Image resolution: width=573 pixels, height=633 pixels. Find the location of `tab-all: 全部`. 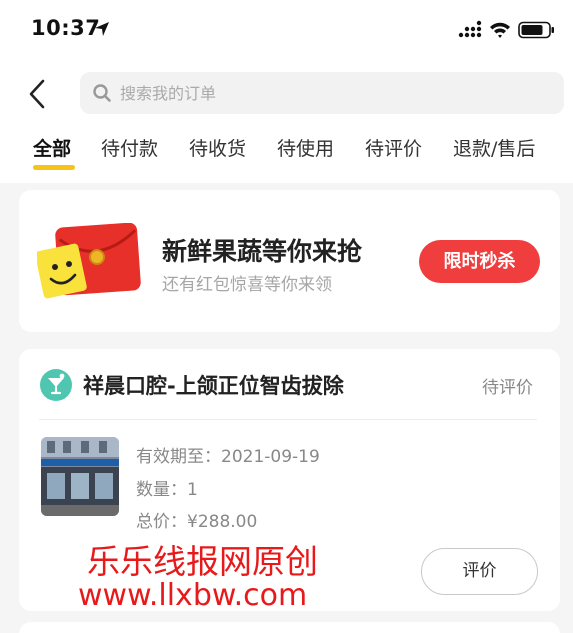

tab-all: 全部 is located at coordinates (52, 147).